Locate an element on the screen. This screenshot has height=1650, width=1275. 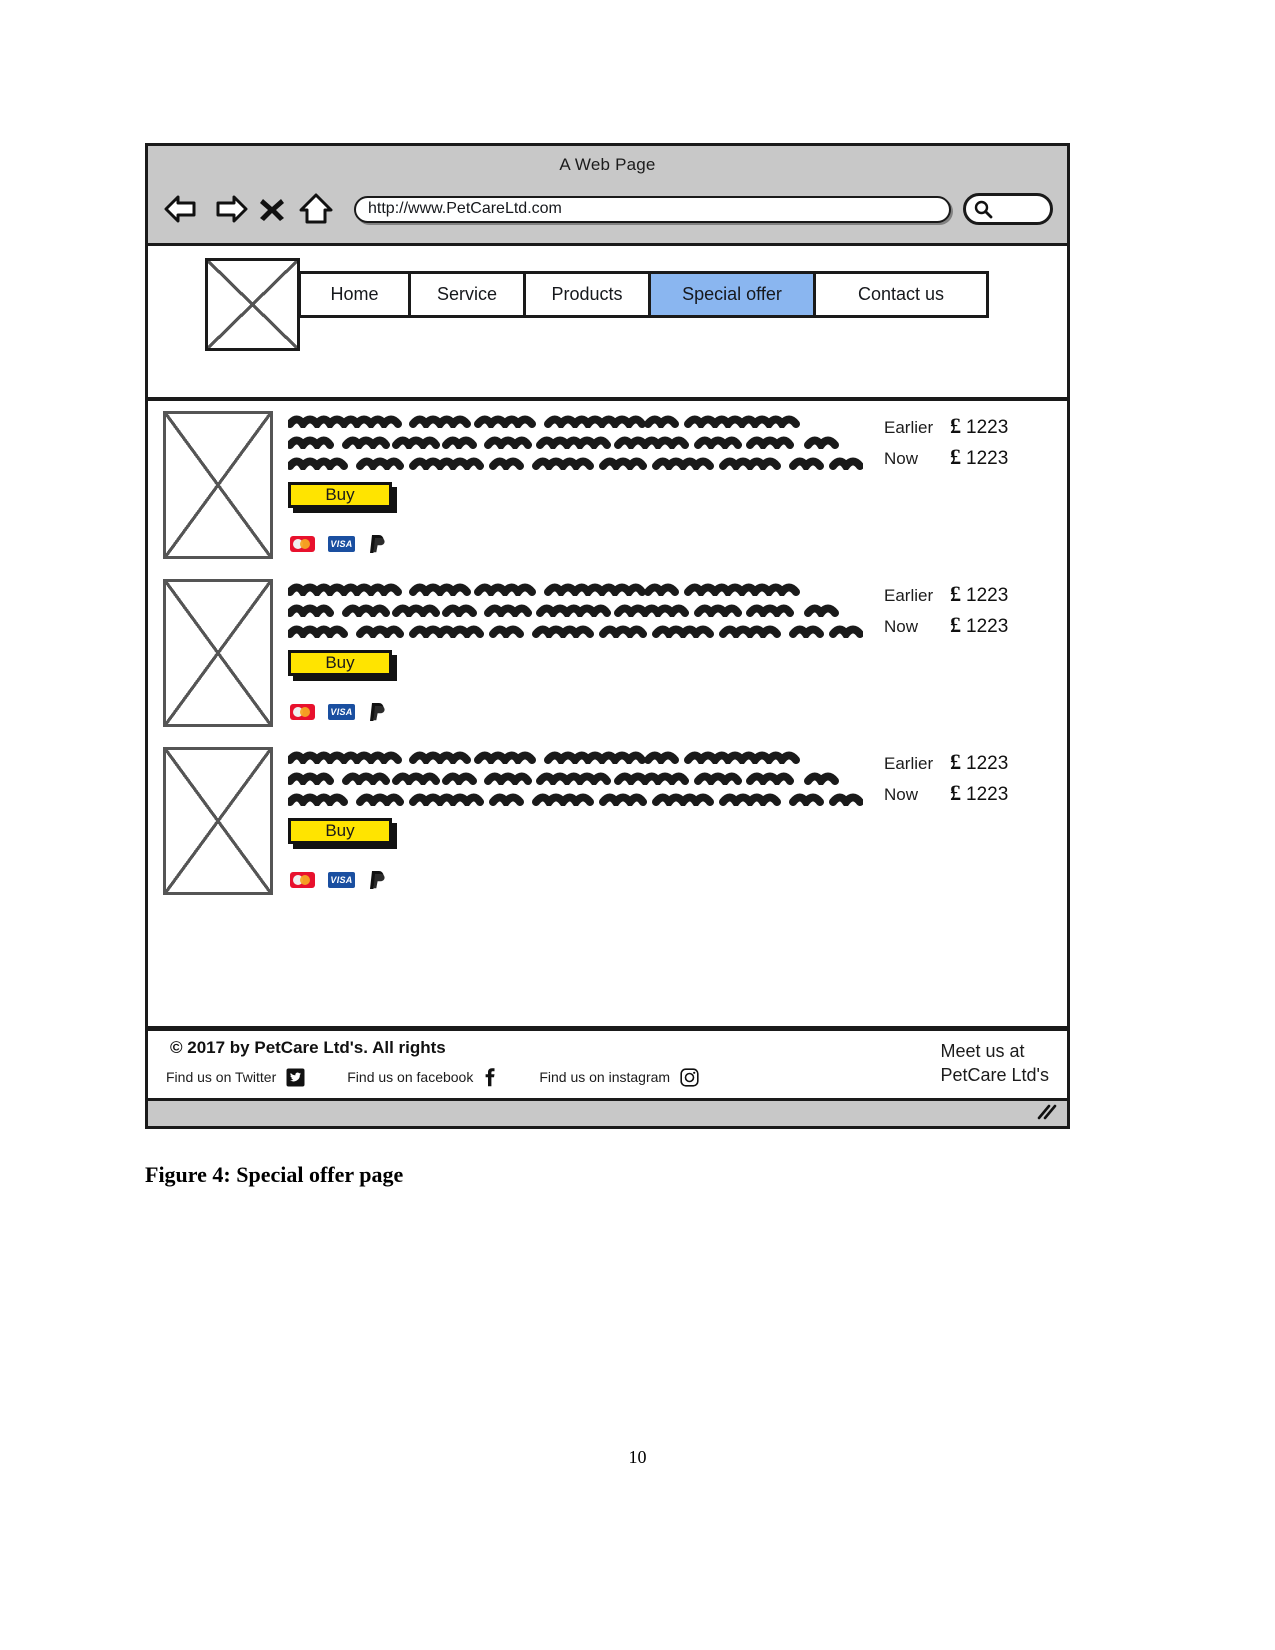
browser-toolbar: http://www.PetCareLtd.com is located at coordinates (607, 209).